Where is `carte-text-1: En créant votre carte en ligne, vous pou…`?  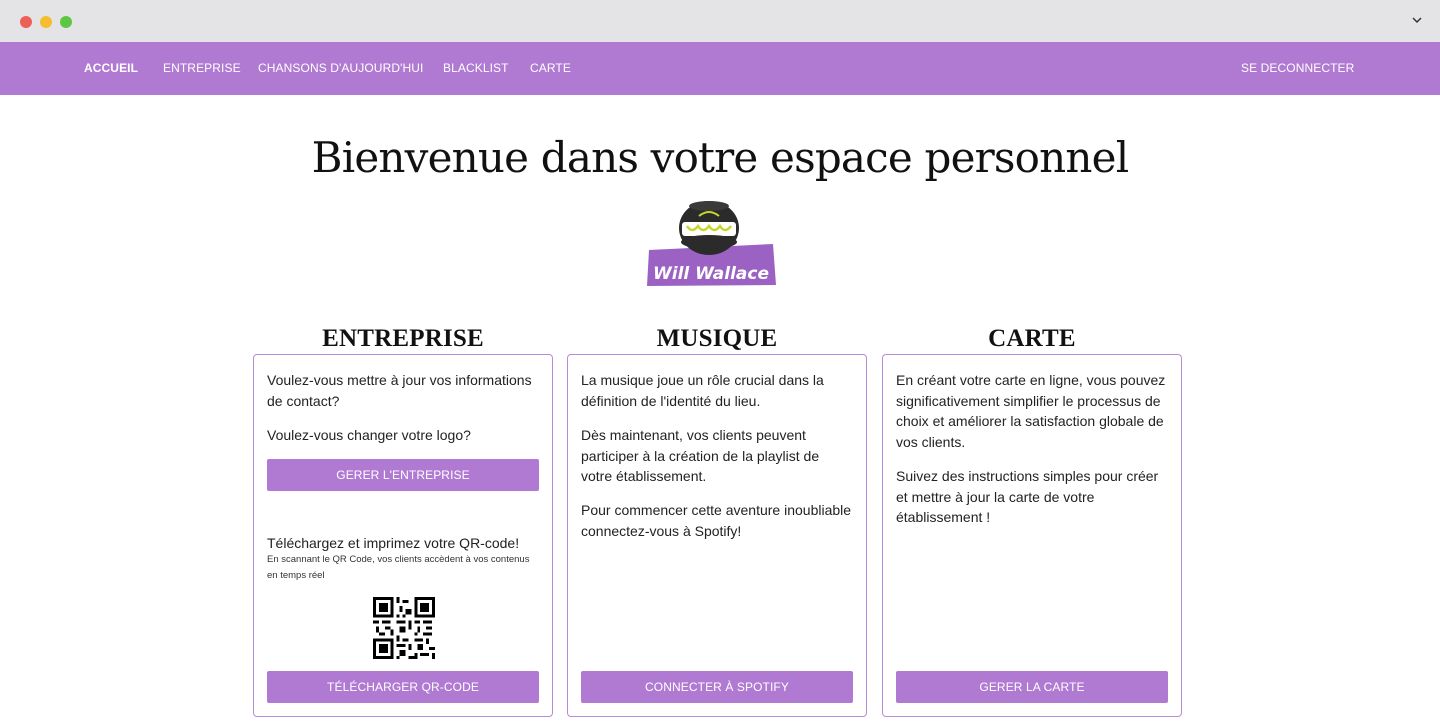 carte-text-1: En créant votre carte en ligne, vous pou… is located at coordinates (1031, 411).